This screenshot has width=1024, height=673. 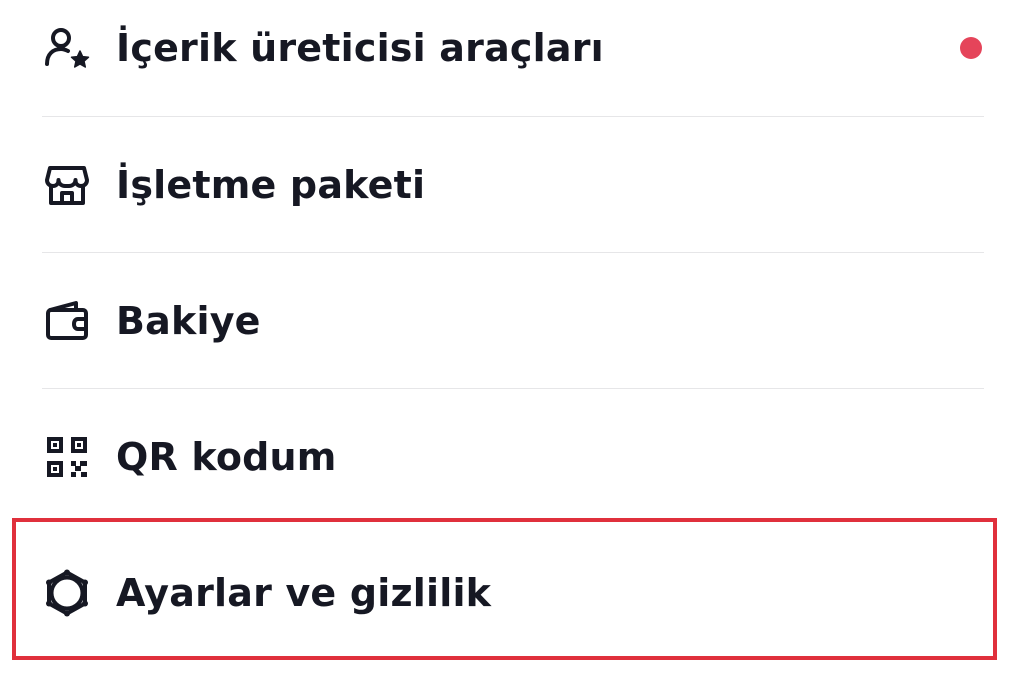 I want to click on storefront-icon, so click(x=67, y=185).